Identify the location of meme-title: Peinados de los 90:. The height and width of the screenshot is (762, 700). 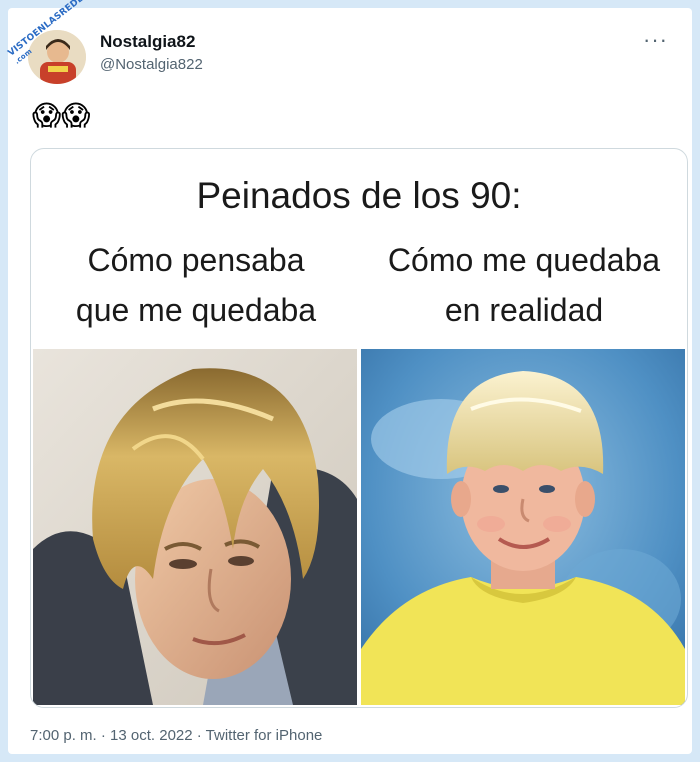
(359, 195).